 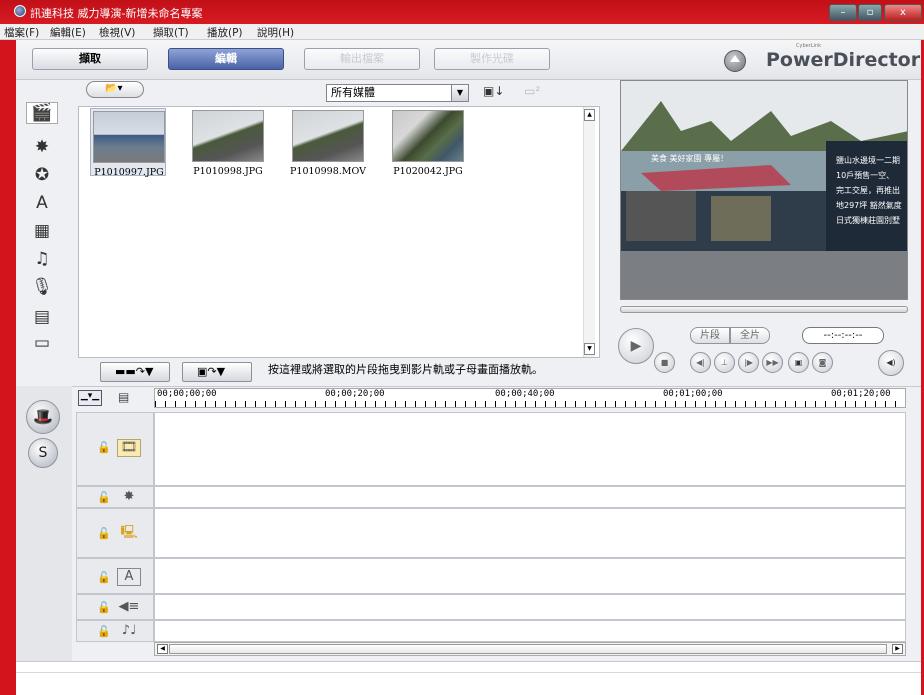 I want to click on media-filter-value: 所有媒體, so click(x=353, y=92).